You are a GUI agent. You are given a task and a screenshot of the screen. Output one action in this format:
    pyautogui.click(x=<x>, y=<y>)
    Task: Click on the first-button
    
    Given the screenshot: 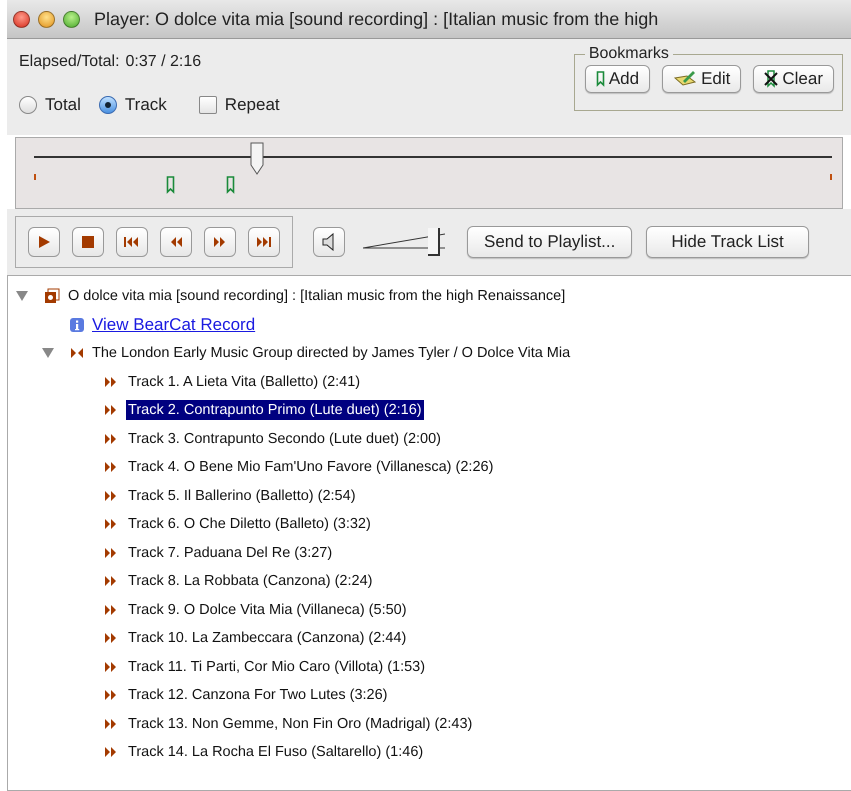 What is the action you would take?
    pyautogui.click(x=132, y=242)
    